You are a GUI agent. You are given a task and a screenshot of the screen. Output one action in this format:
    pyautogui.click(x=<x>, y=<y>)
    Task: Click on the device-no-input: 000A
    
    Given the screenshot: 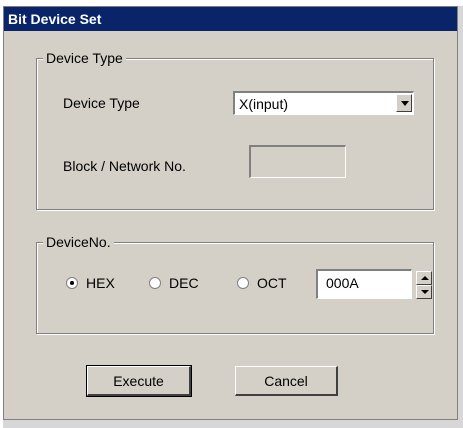 What is the action you would take?
    pyautogui.click(x=364, y=284)
    